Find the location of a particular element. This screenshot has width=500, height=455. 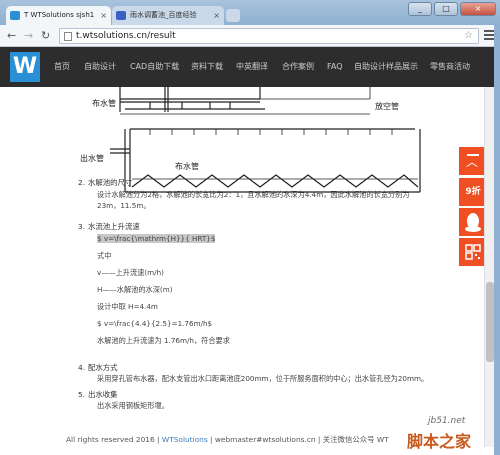

qq-chat-button is located at coordinates (473, 222).